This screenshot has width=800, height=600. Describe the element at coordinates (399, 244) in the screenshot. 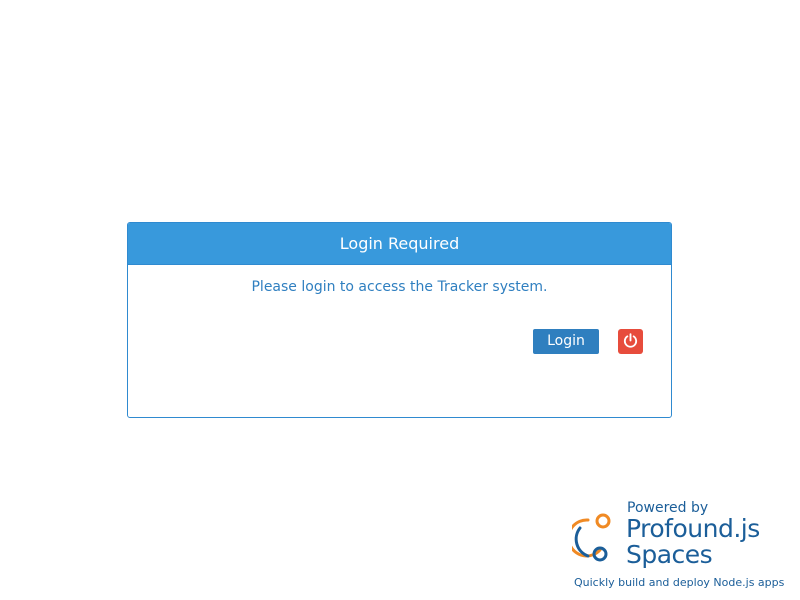

I see `dialog-title: Login Required` at that location.